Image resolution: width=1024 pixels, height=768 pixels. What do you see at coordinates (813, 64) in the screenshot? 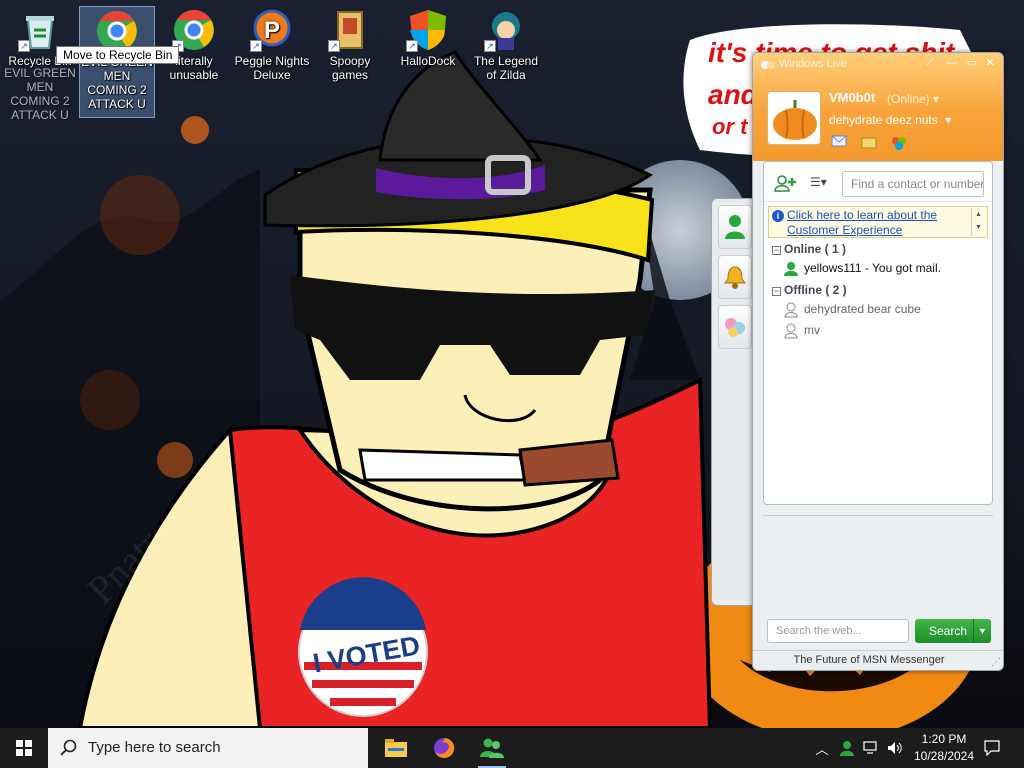
I see `window-title: Windows Live` at bounding box center [813, 64].